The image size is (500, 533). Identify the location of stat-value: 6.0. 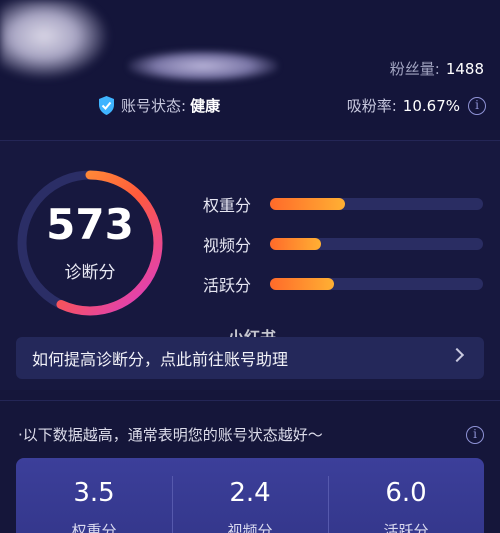
(406, 493).